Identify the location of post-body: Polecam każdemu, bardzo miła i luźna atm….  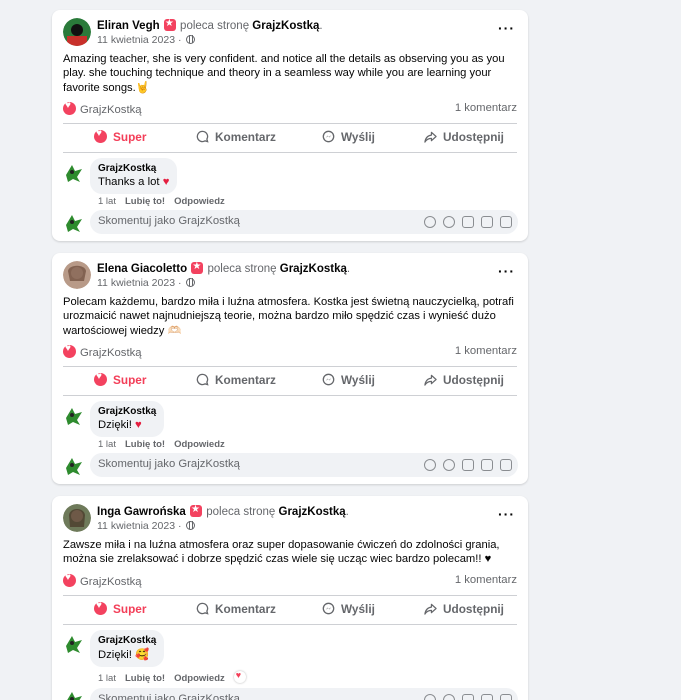
(288, 316).